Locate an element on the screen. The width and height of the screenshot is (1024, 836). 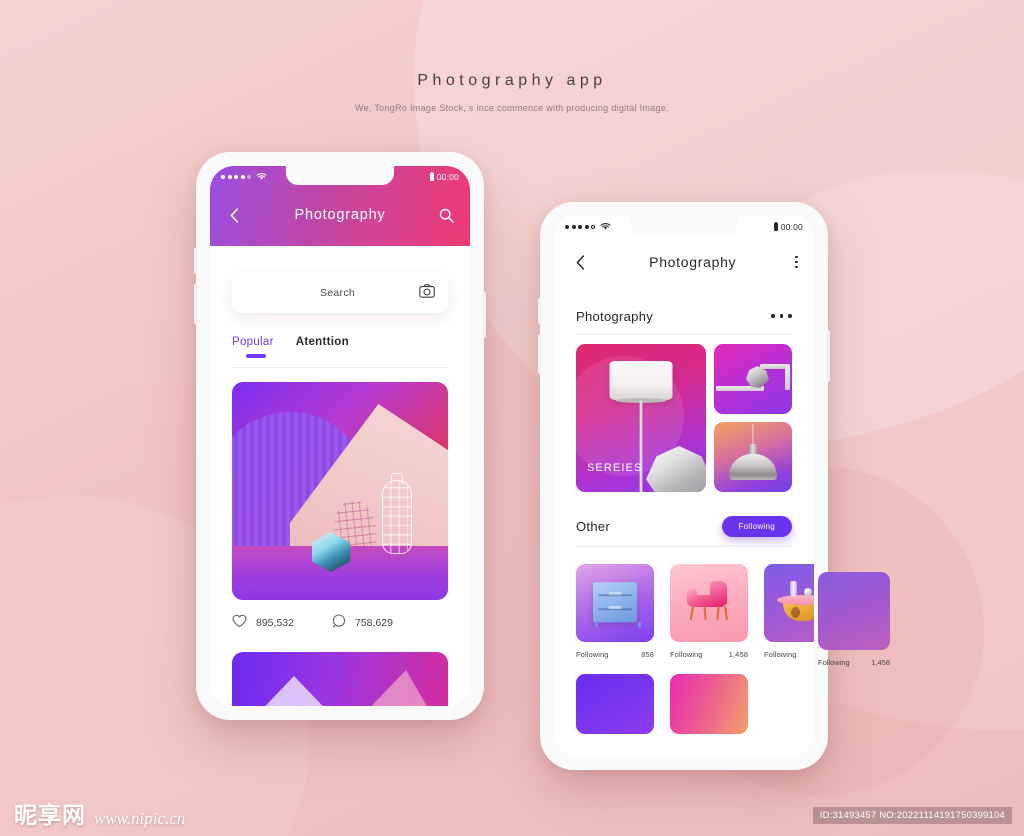
section-divider-other is located at coordinates (684, 546).